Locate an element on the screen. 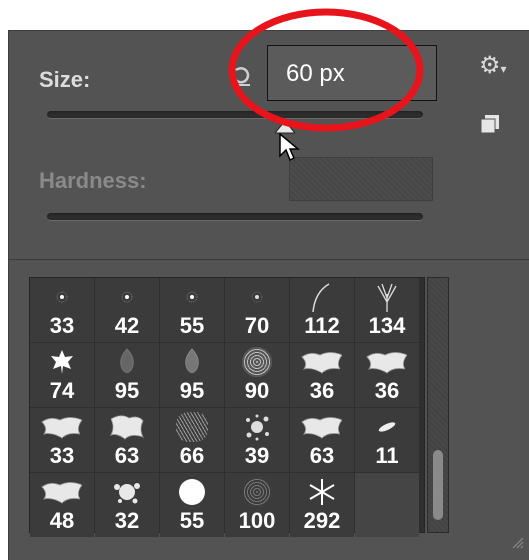 The image size is (529, 560). snowflake-icon is located at coordinates (322, 492).